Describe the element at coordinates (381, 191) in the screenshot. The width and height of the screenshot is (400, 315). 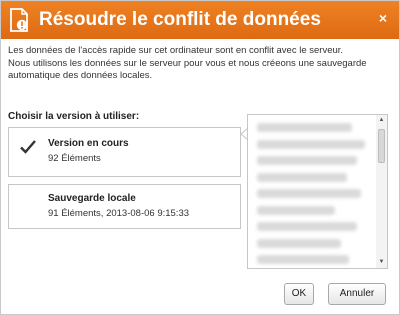
I see `preview-scrollbar: ▲ ▼` at that location.